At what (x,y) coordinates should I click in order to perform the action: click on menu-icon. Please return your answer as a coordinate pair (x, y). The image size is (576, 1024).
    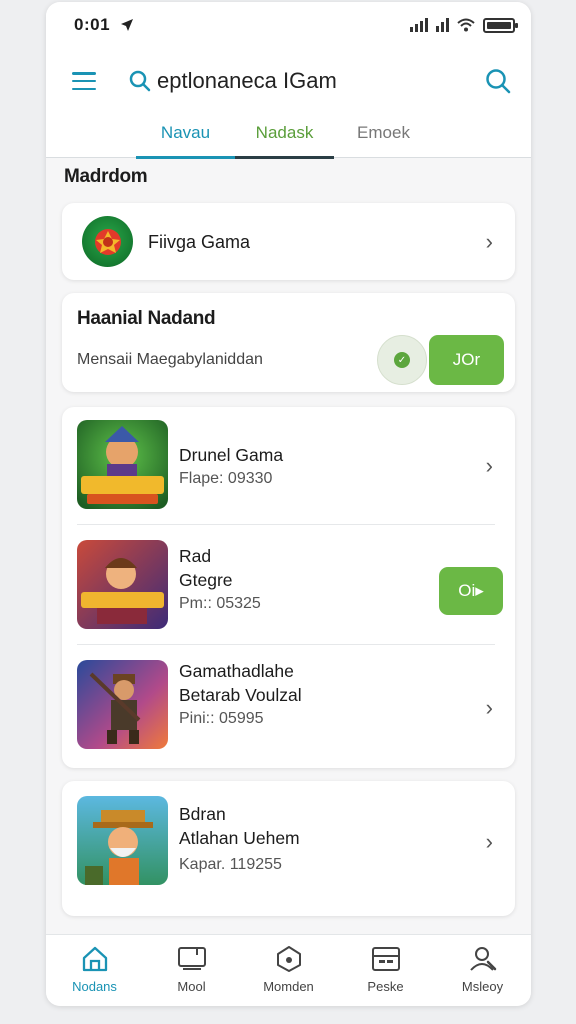
    Looking at the image, I should click on (84, 81).